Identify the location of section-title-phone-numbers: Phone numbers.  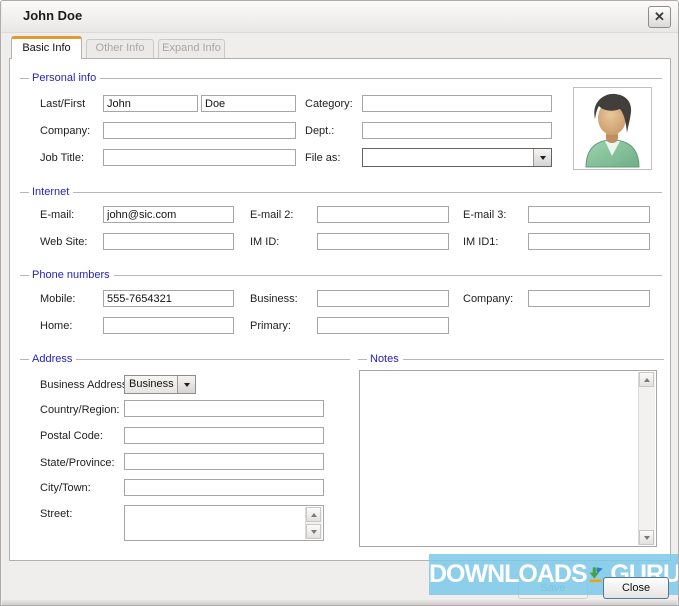
(341, 275).